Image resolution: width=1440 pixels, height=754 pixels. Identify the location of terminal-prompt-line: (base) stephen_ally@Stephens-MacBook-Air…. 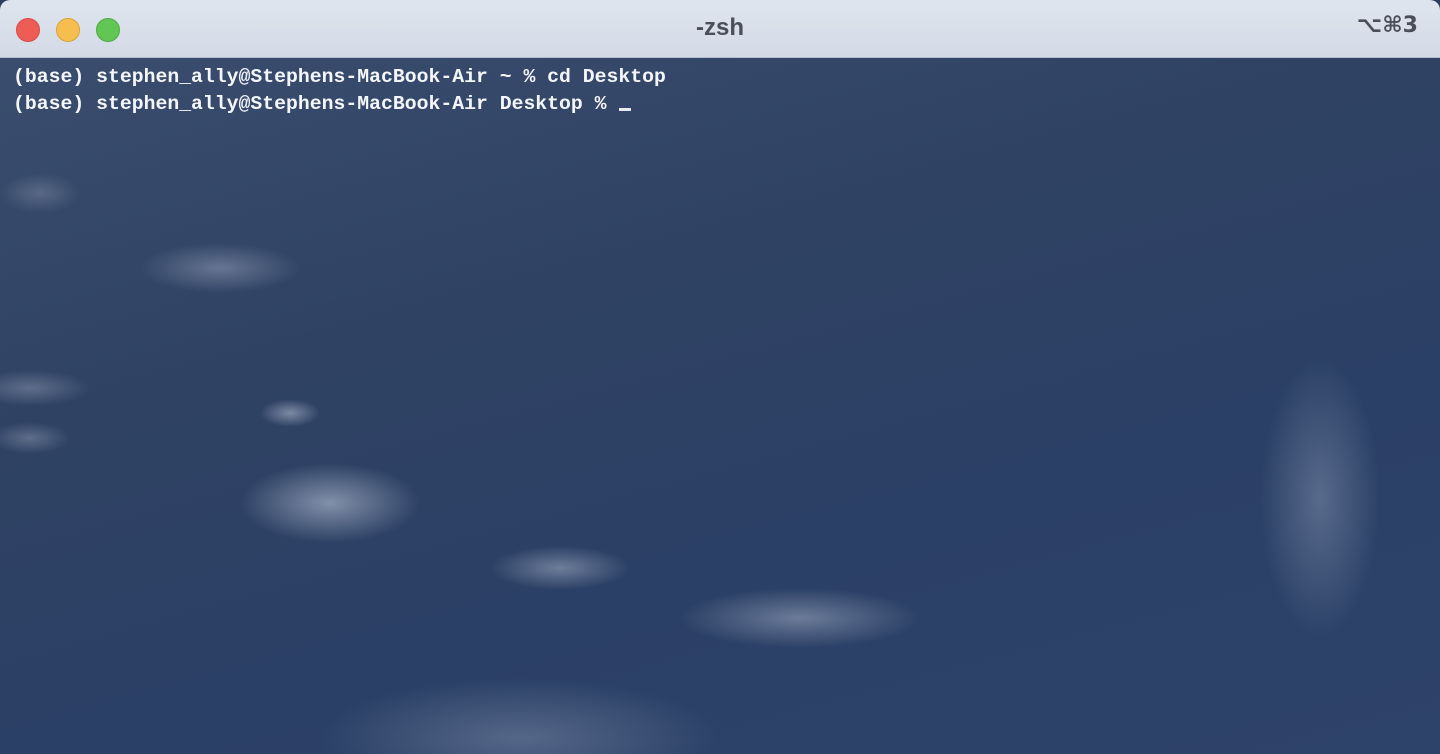
(339, 104).